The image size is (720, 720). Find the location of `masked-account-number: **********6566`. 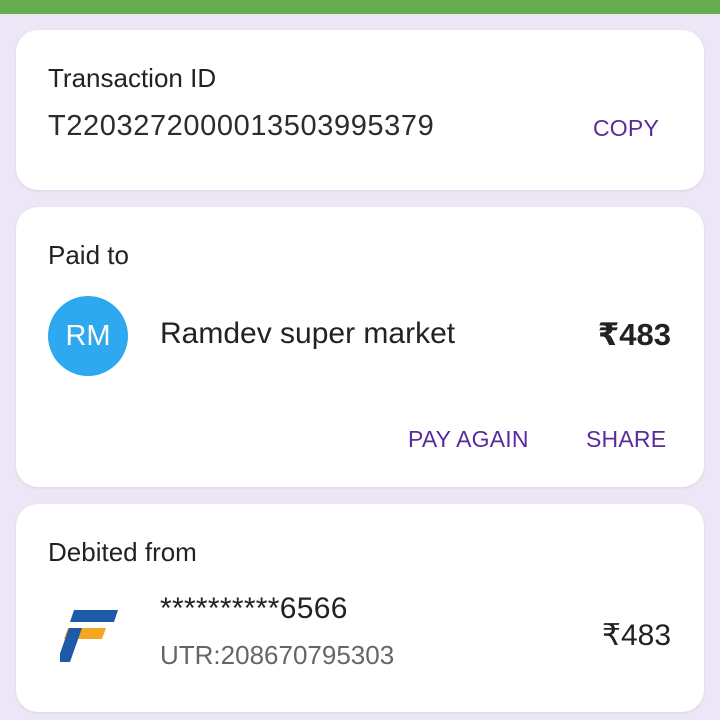

masked-account-number: **********6566 is located at coordinates (254, 608).